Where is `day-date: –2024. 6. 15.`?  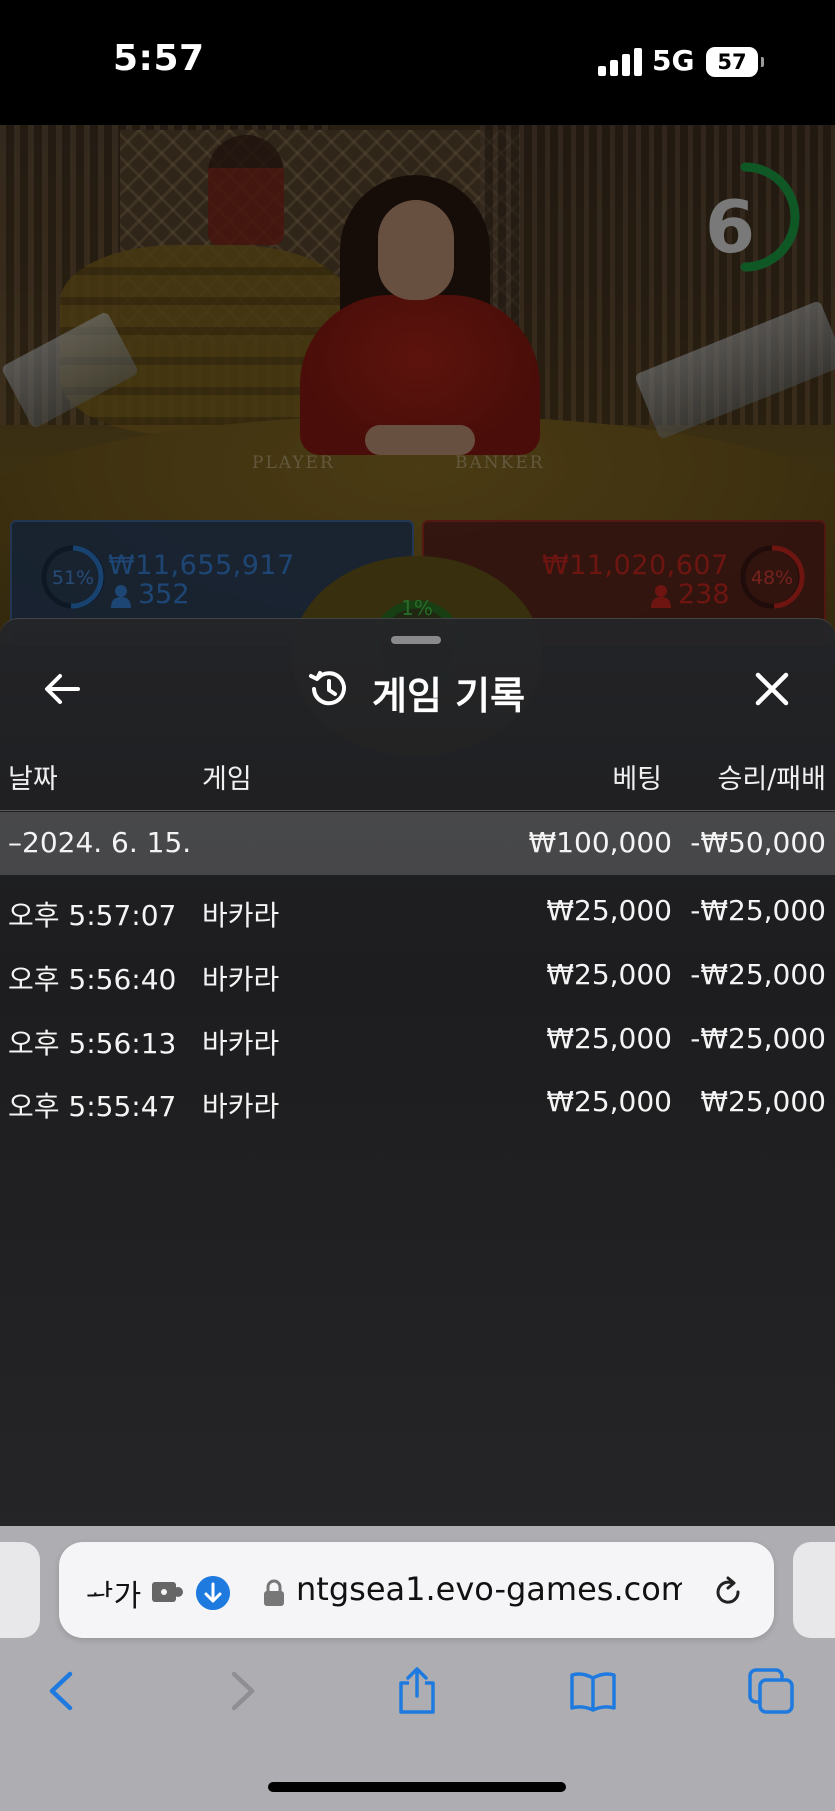
day-date: –2024. 6. 15. is located at coordinates (100, 842).